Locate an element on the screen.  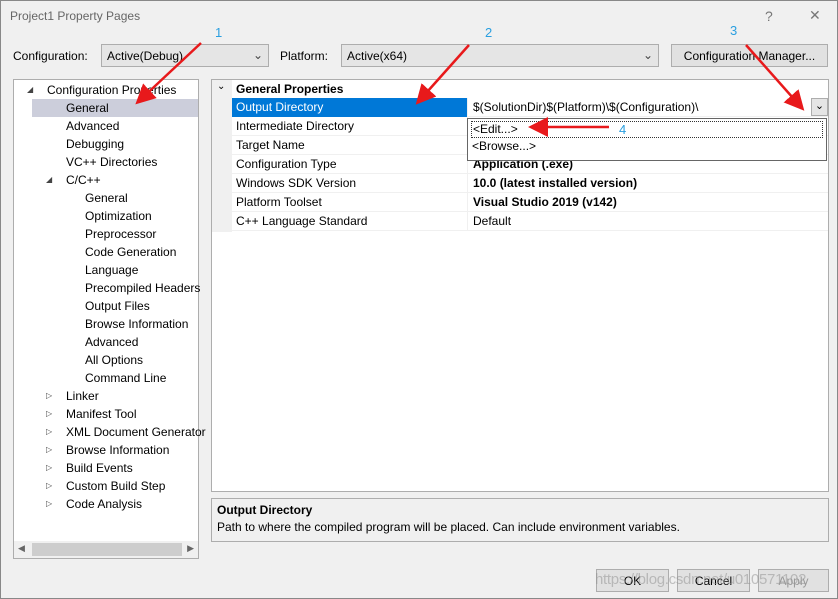
annotation-overlay is located at coordinates (470, 89).